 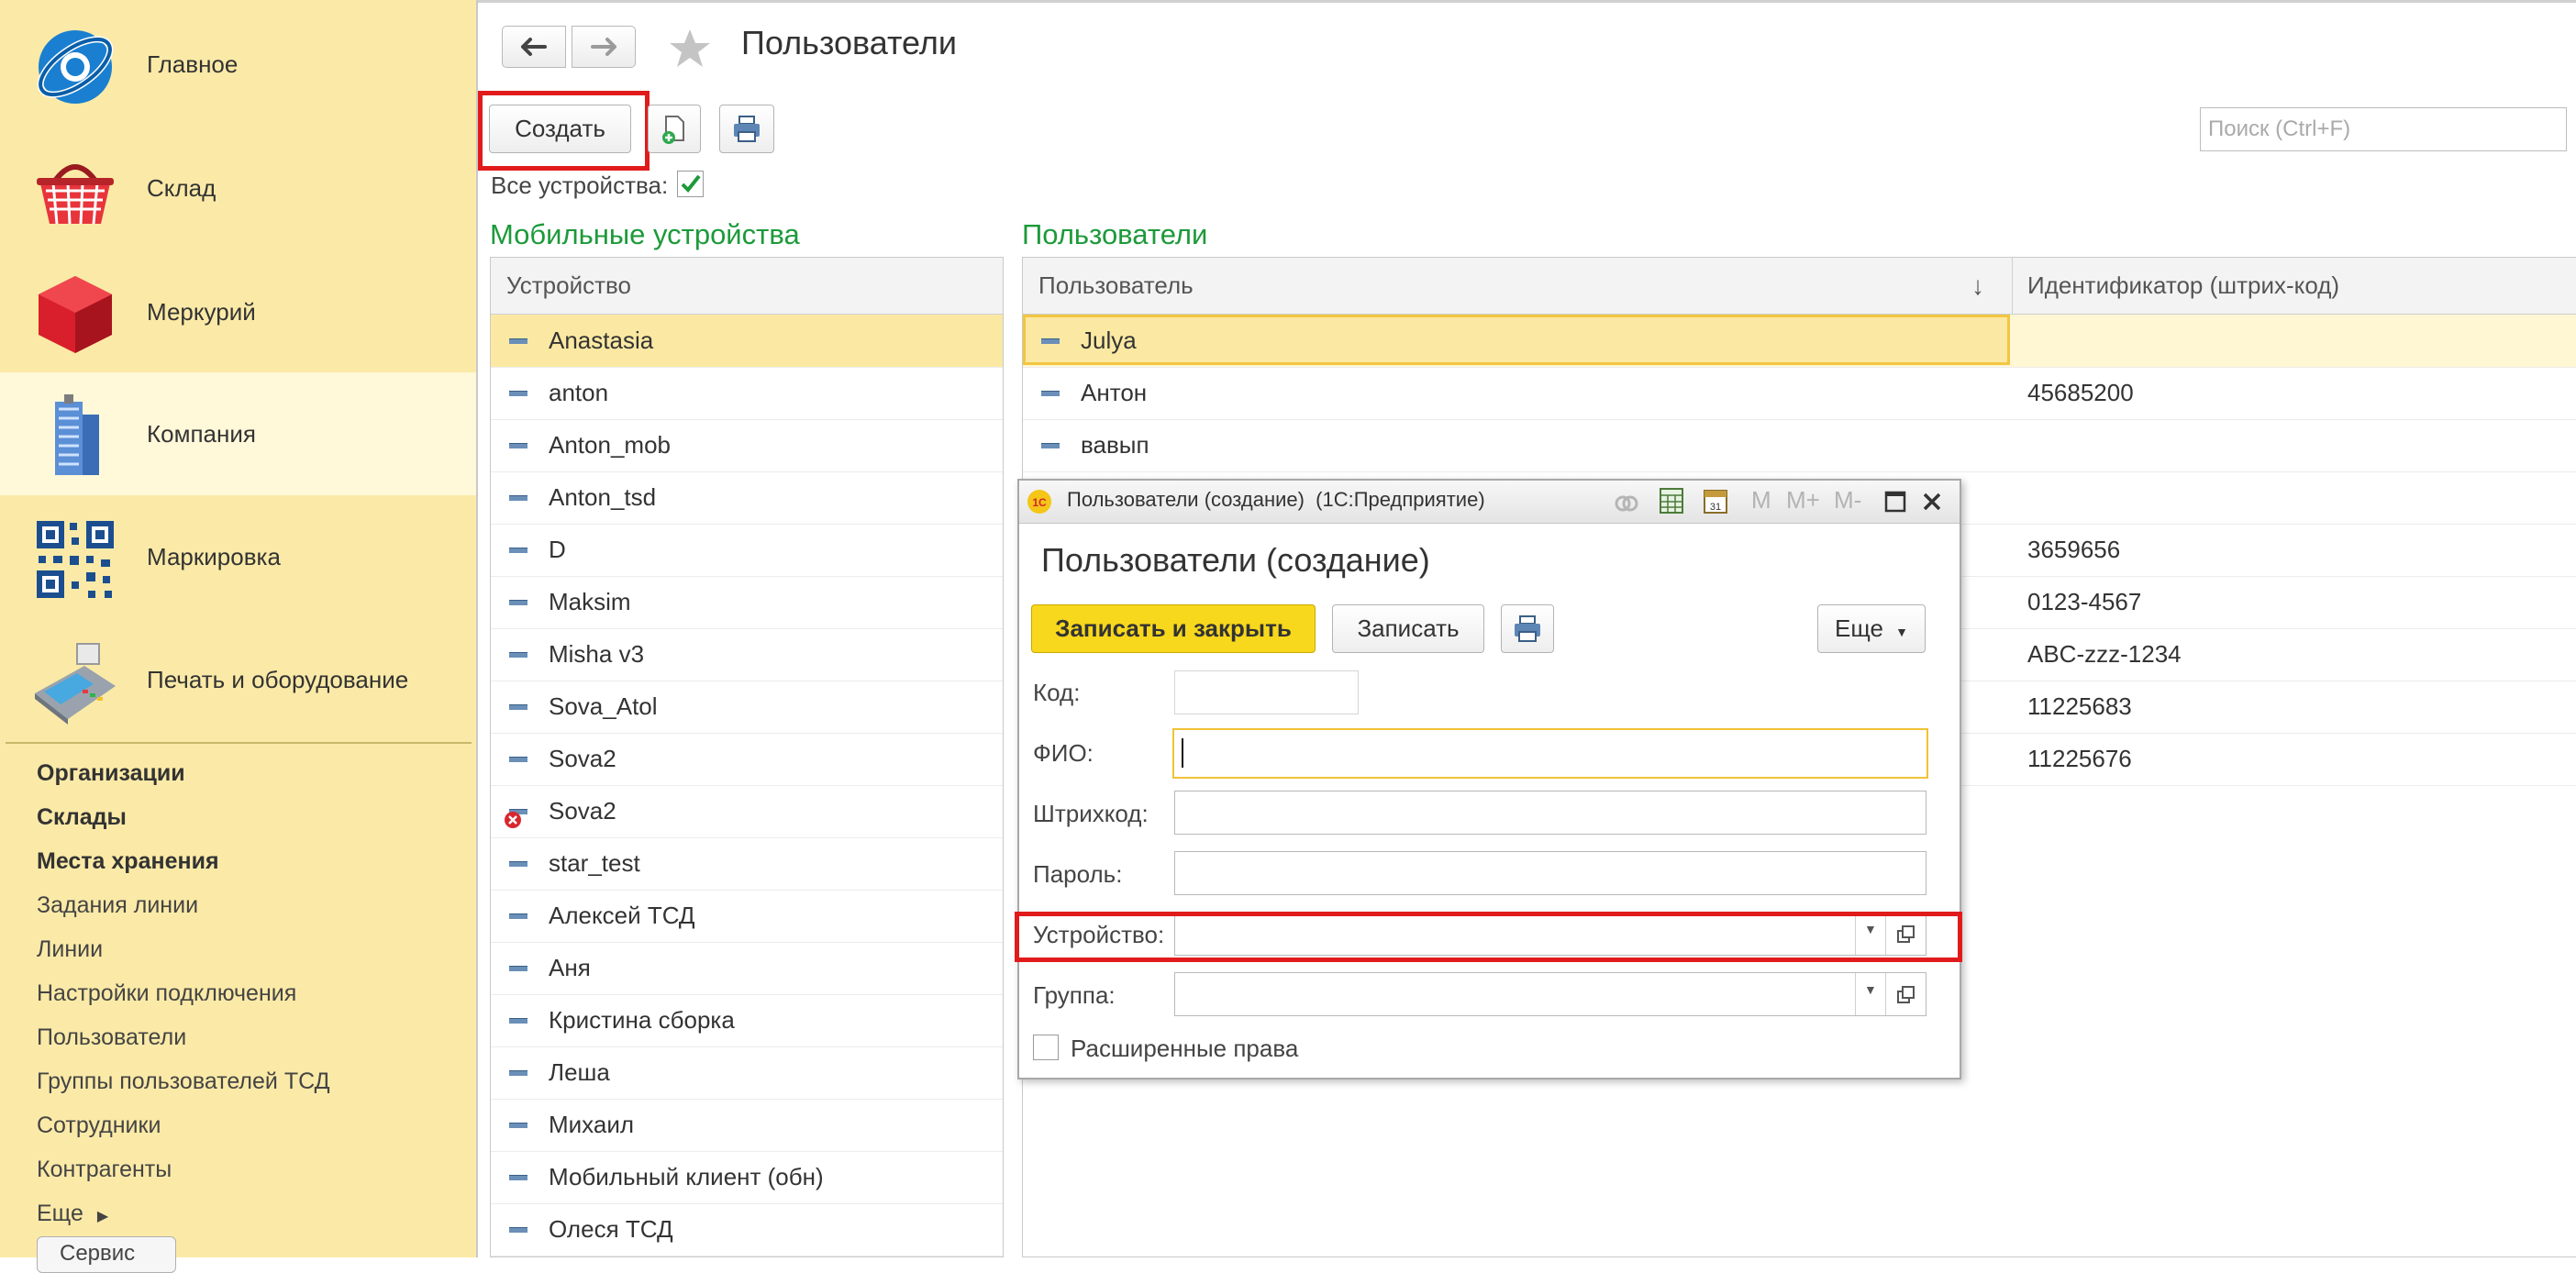 I want to click on save-button: Записать, so click(x=1408, y=628).